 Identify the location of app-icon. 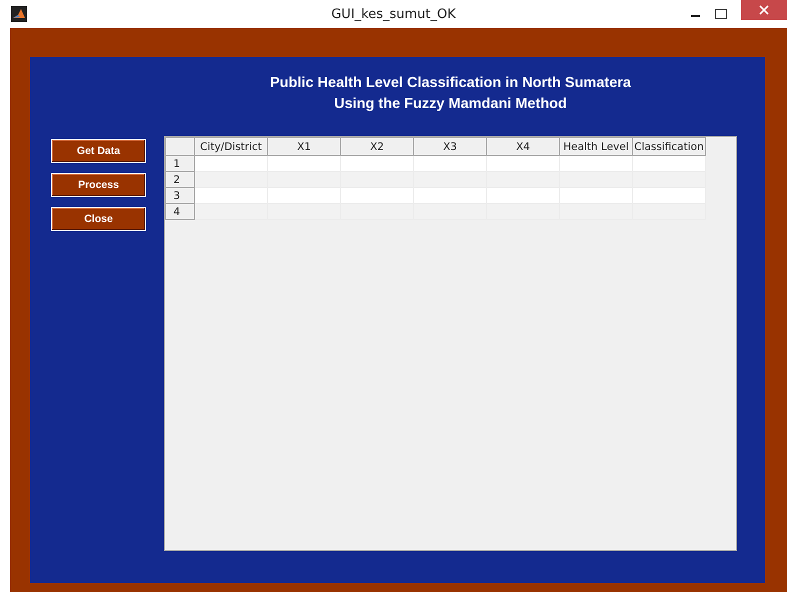
(19, 14).